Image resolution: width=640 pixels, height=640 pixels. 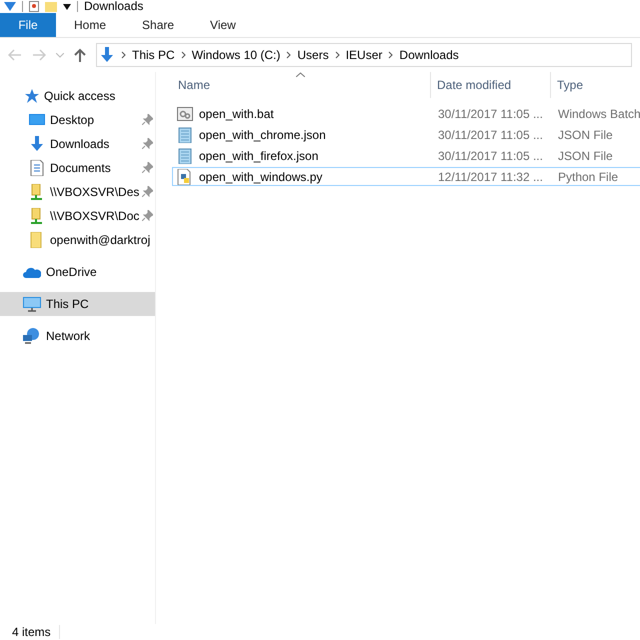 What do you see at coordinates (185, 114) in the screenshot?
I see `gear-file-icon` at bounding box center [185, 114].